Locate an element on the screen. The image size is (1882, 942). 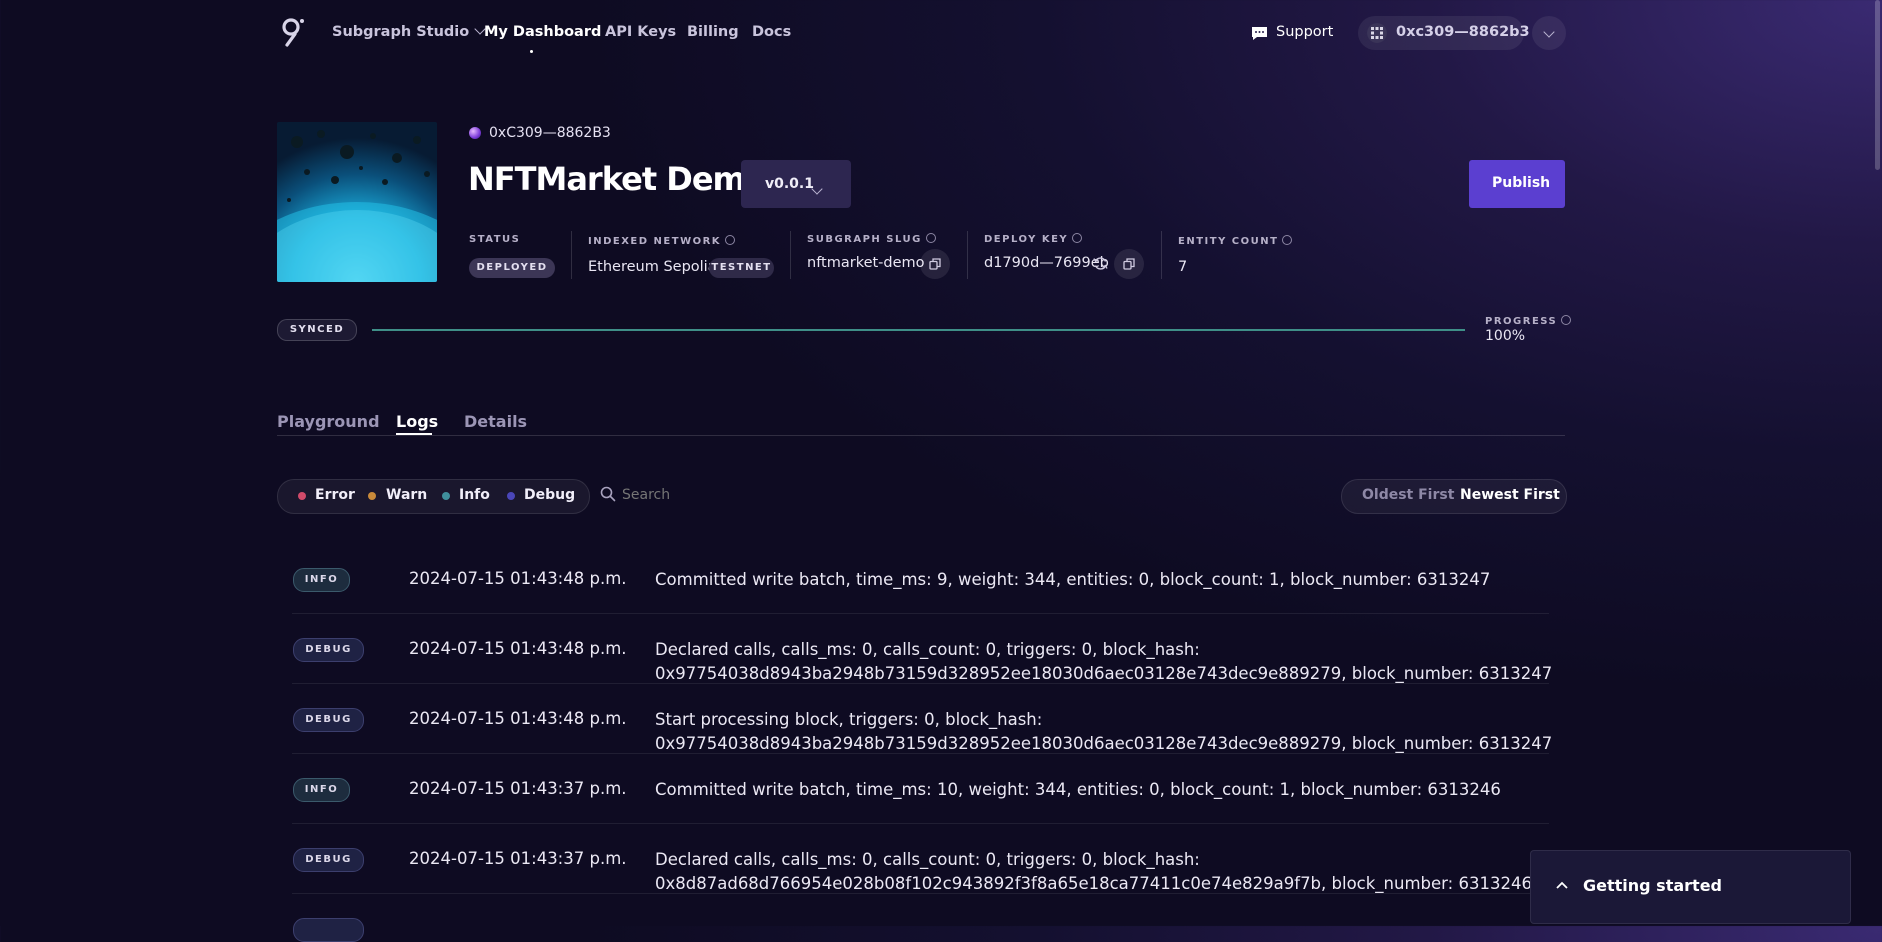
refresh-icon is located at coordinates (1100, 263).